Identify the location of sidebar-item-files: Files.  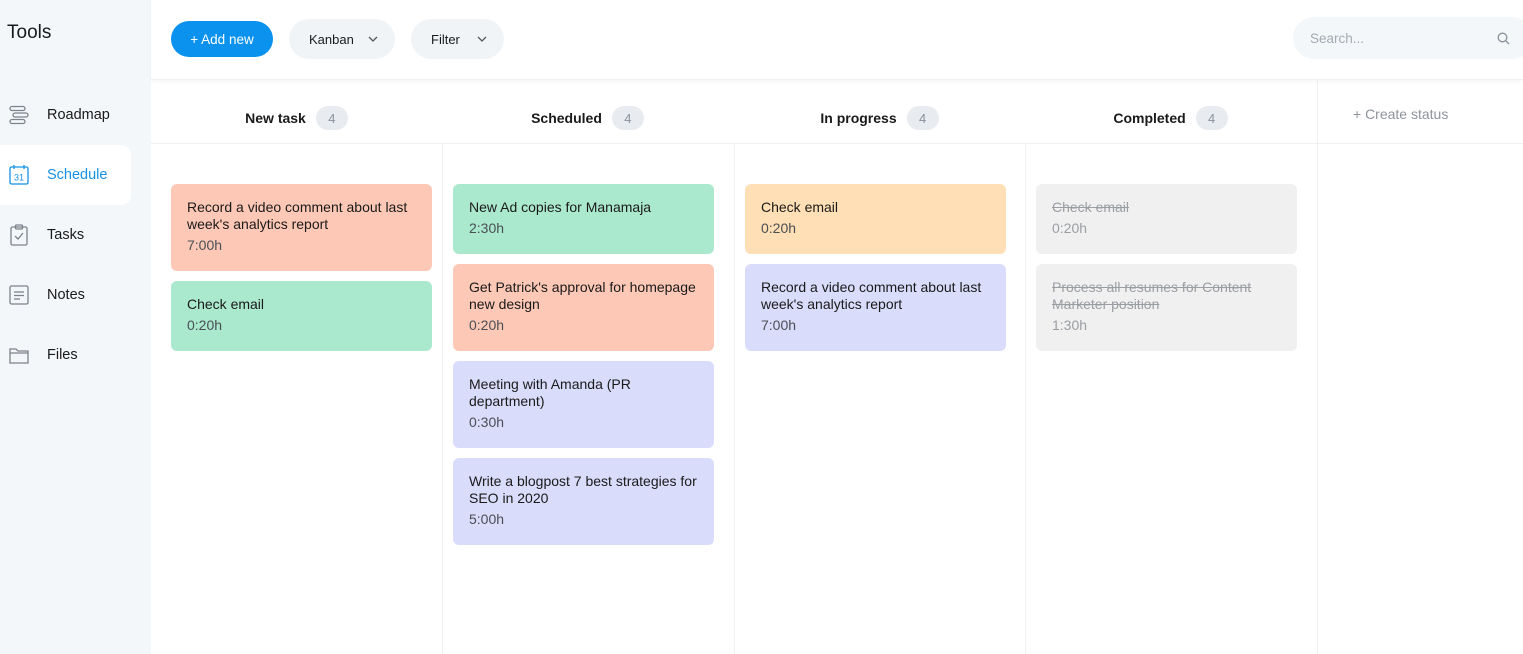
(65, 355).